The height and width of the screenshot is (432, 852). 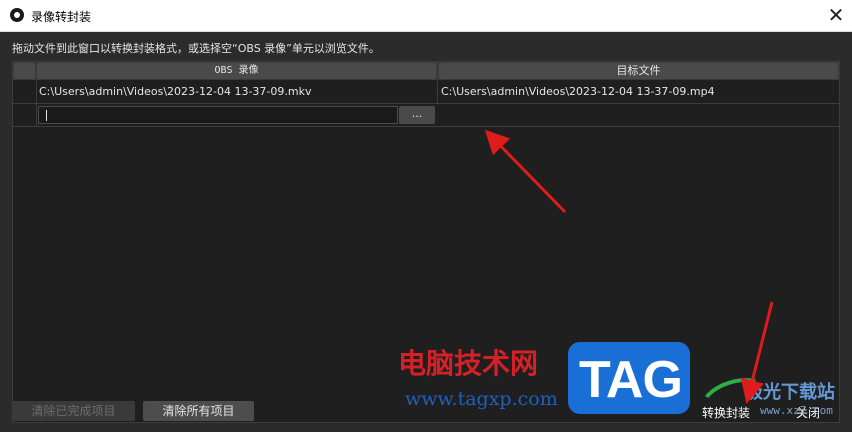 What do you see at coordinates (836, 15) in the screenshot?
I see `close-window-button: ✕` at bounding box center [836, 15].